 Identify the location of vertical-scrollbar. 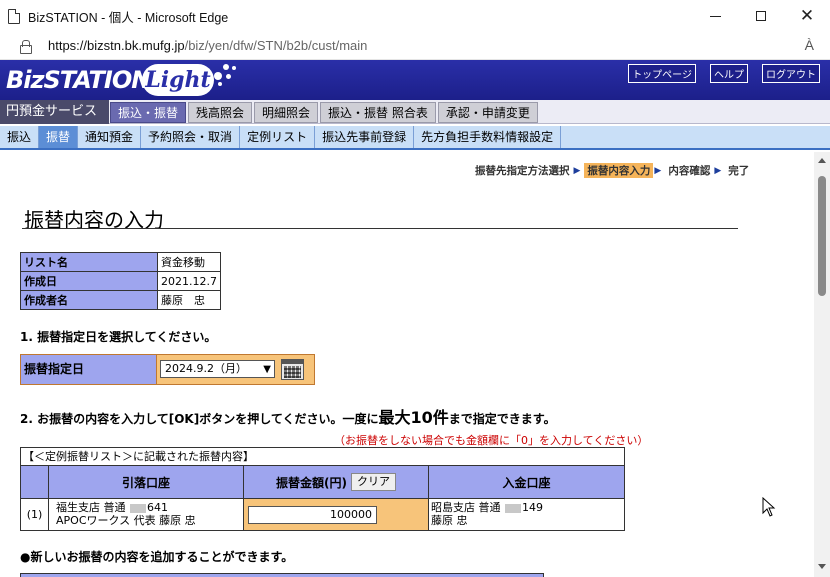
(822, 364).